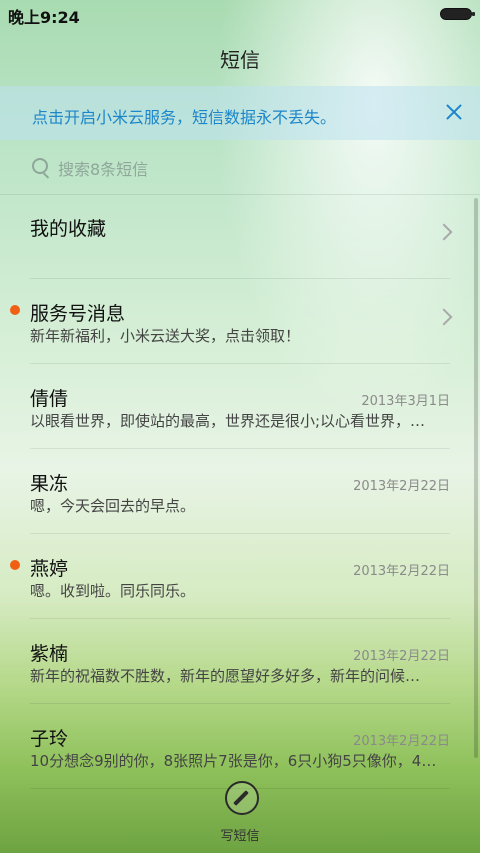  What do you see at coordinates (240, 836) in the screenshot?
I see `compose-label: 写短信` at bounding box center [240, 836].